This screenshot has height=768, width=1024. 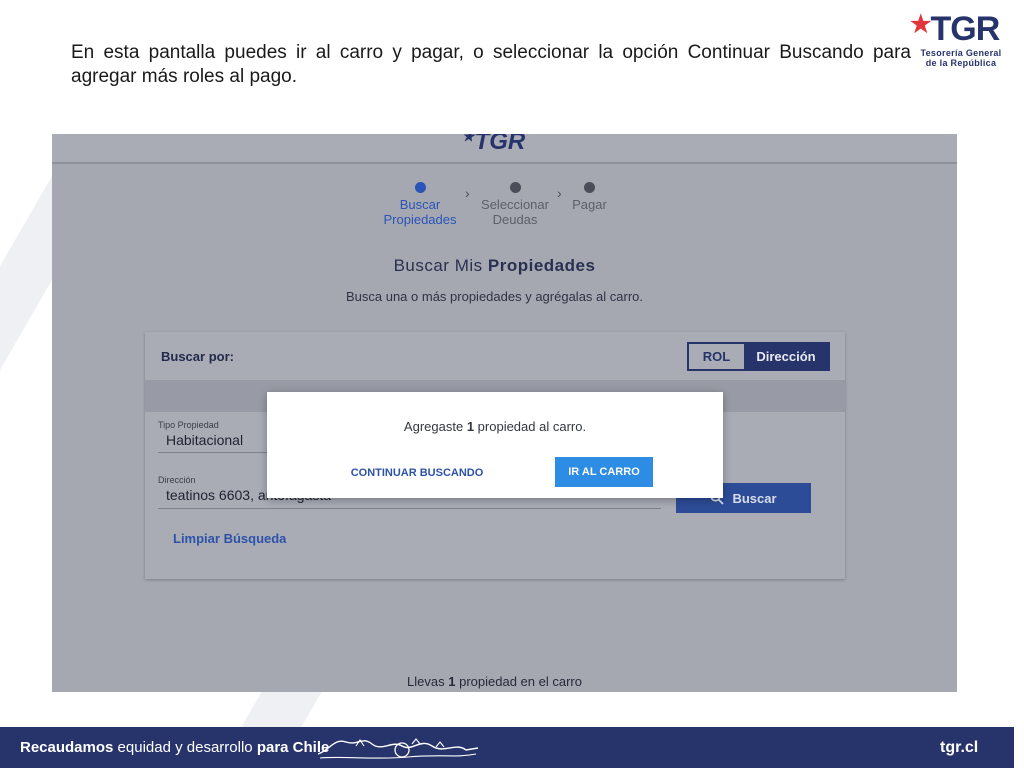 I want to click on tgr-corner-logo: ★TGR Tesorería General de la República, so click(x=960, y=41).